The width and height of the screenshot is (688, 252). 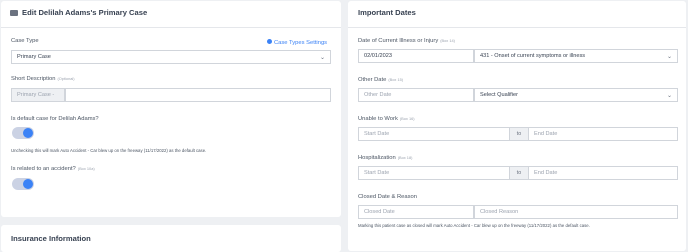 What do you see at coordinates (269, 41) in the screenshot?
I see `gear-icon` at bounding box center [269, 41].